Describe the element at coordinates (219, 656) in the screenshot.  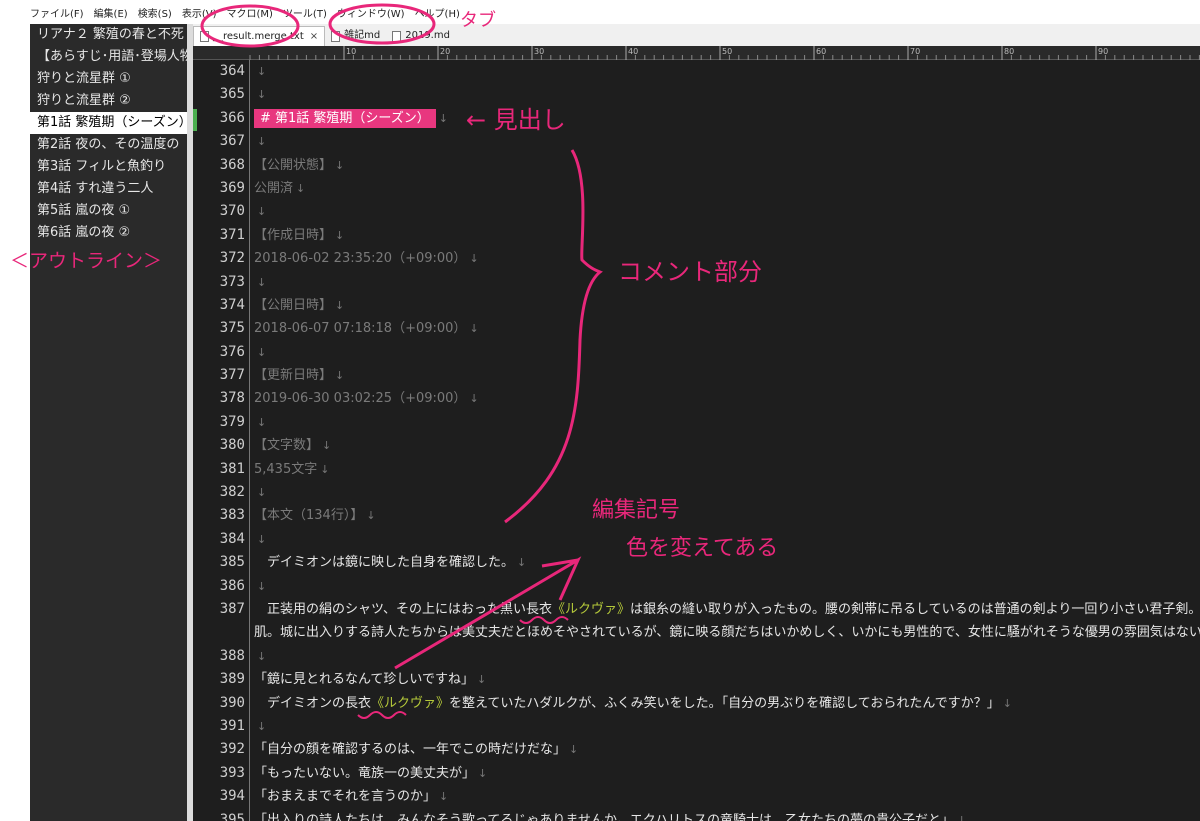
I see `line-number: 388` at that location.